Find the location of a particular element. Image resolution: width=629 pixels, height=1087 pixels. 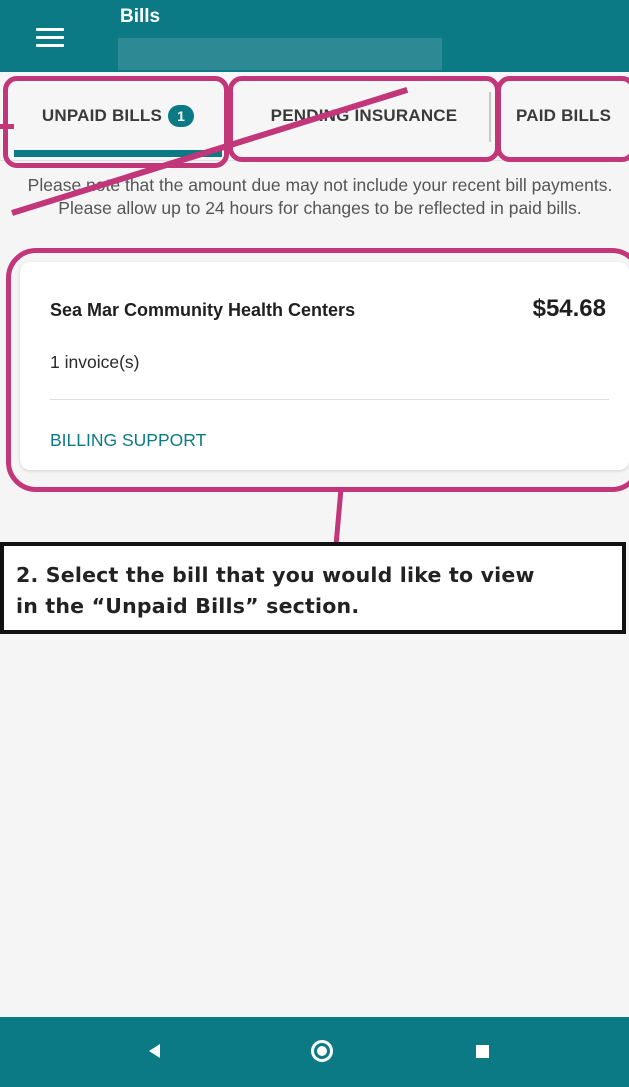

redacted-subtitle is located at coordinates (280, 54).